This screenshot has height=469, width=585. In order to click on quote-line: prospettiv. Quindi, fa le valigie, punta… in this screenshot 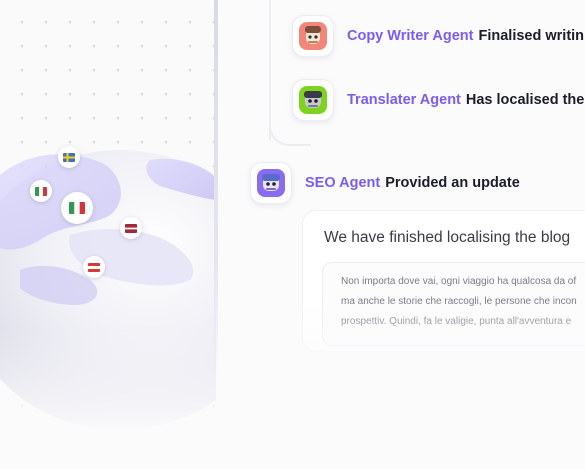, I will do `click(456, 321)`.